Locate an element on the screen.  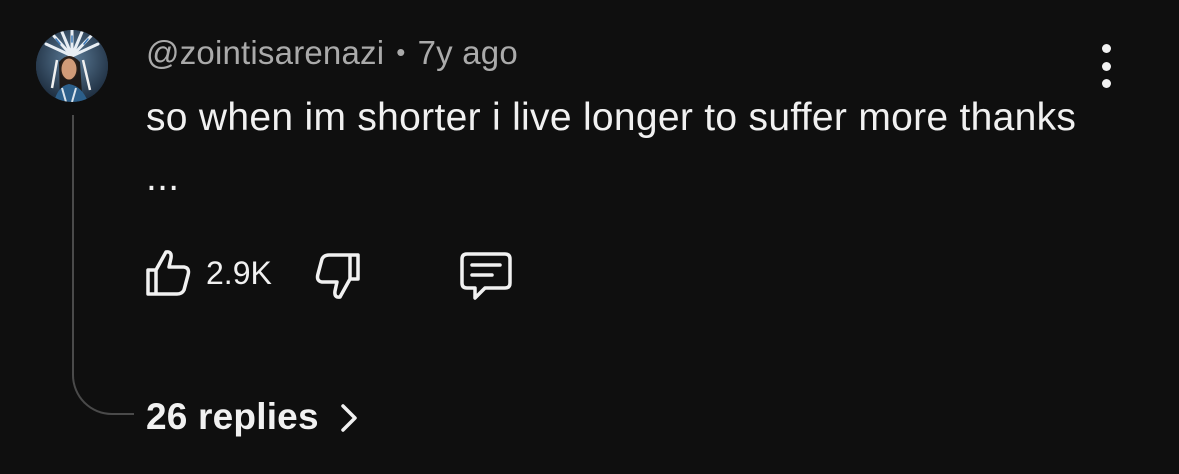
comment-icon is located at coordinates (486, 276).